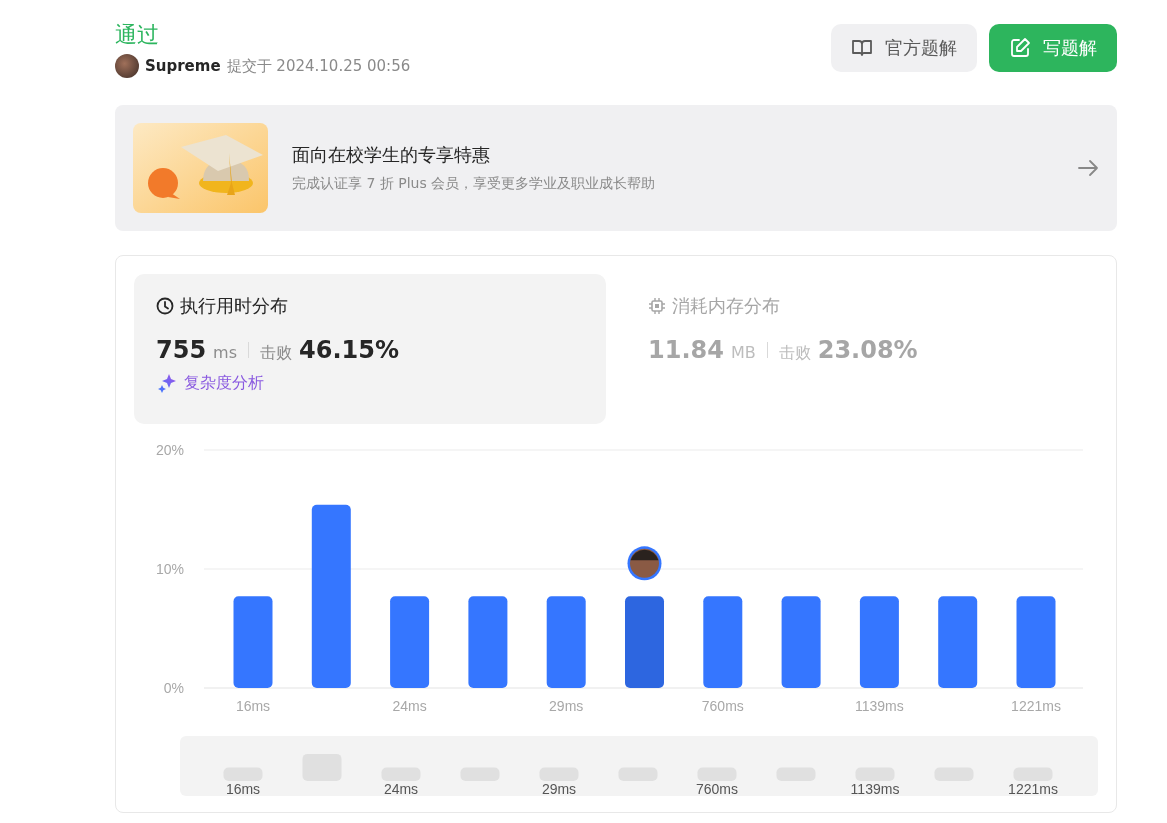  Describe the element at coordinates (349, 350) in the screenshot. I see `beat-percent: 46.15%` at that location.